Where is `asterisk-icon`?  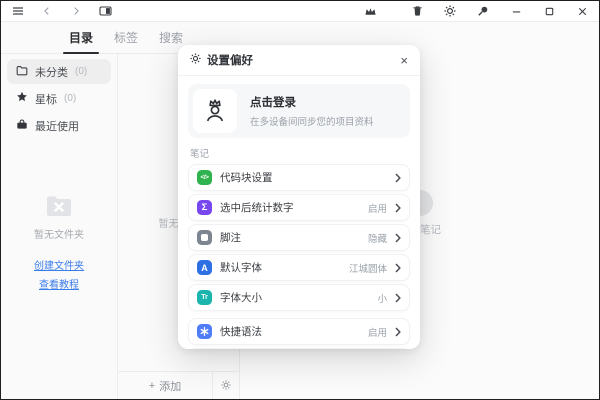
asterisk-icon is located at coordinates (204, 331).